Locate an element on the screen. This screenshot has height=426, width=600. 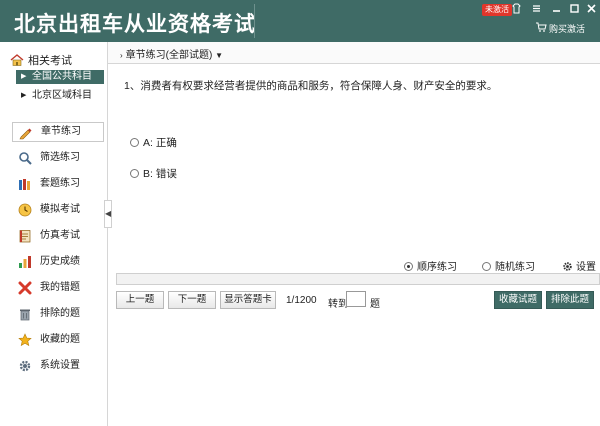
sidebar-item-history: 历史成绩 is located at coordinates (58, 262).